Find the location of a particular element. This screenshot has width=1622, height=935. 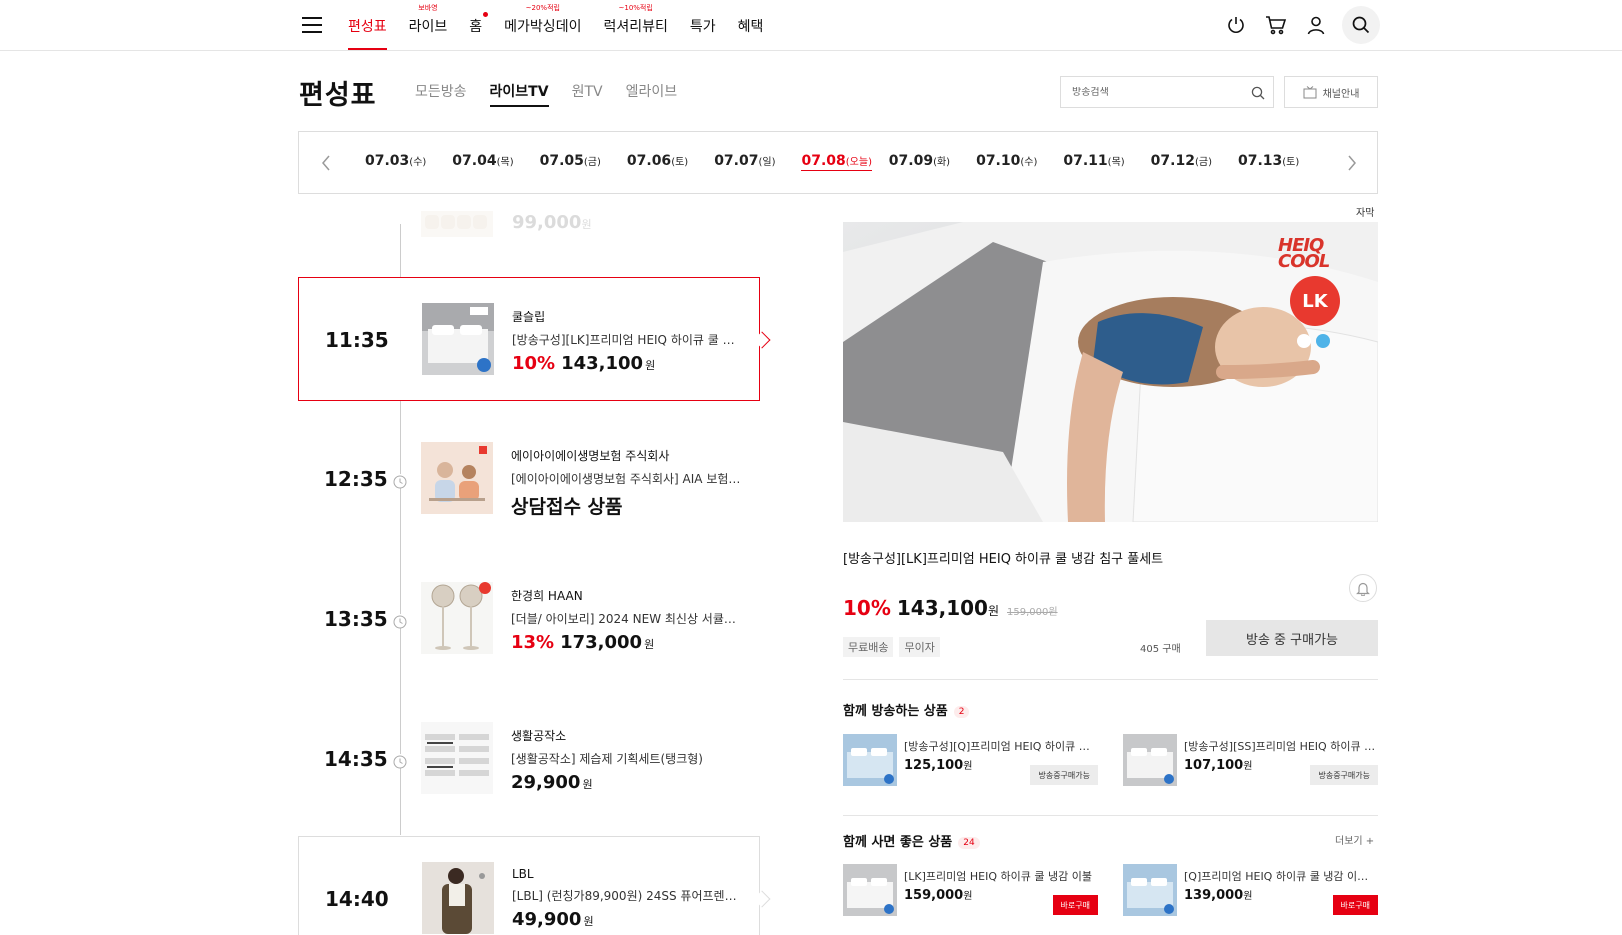

gnb-item-schedule: 편성표 is located at coordinates (367, 25).